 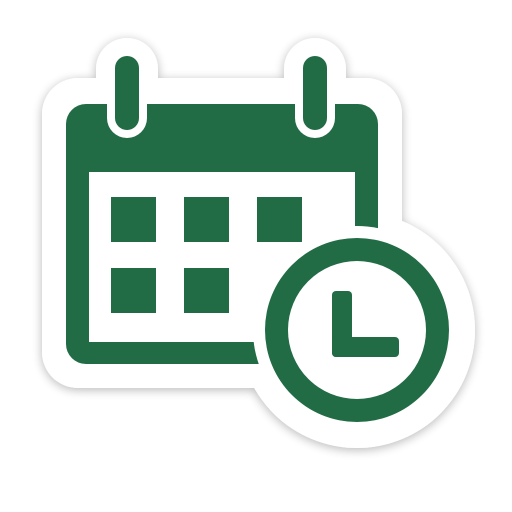 I want to click on clock-face, so click(x=357, y=330).